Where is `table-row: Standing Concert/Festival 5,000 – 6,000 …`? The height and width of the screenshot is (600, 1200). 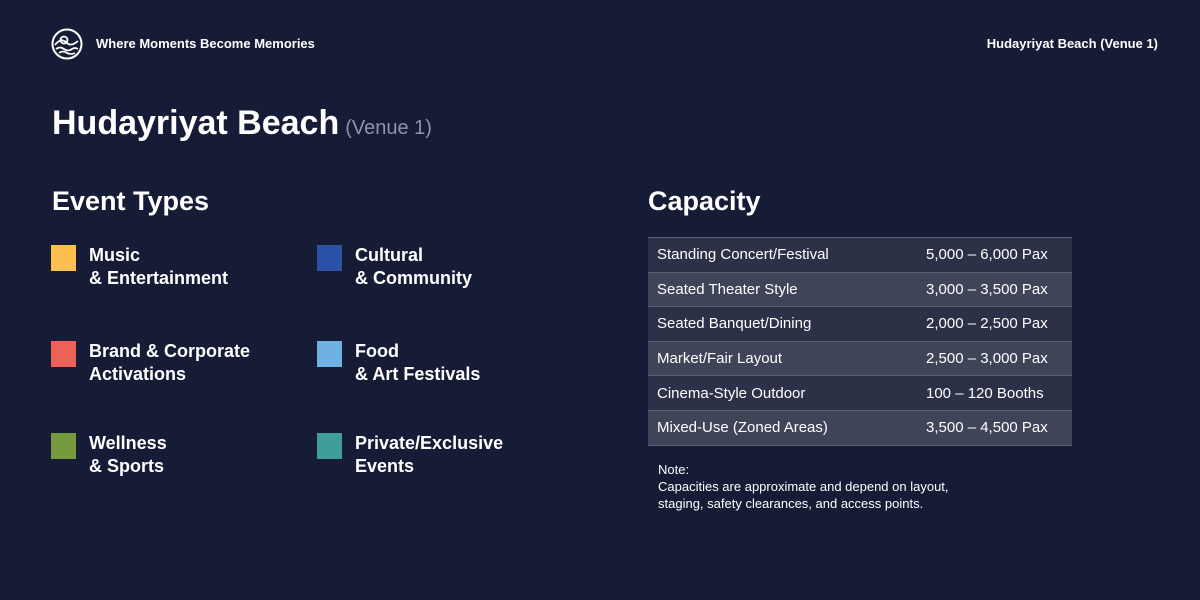
table-row: Standing Concert/Festival 5,000 – 6,000 … is located at coordinates (860, 255).